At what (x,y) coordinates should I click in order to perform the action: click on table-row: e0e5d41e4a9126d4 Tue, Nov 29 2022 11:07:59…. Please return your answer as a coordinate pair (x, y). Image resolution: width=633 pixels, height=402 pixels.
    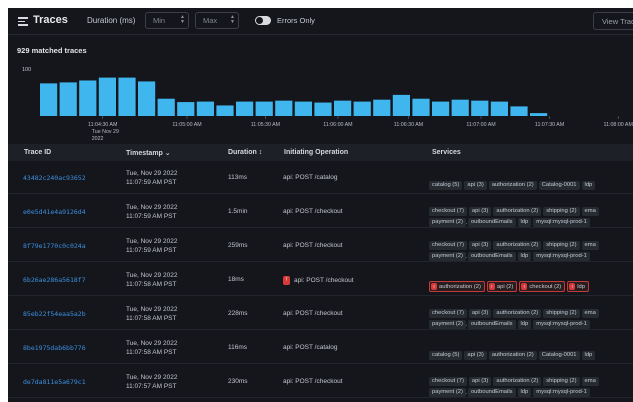
    Looking at the image, I should click on (320, 211).